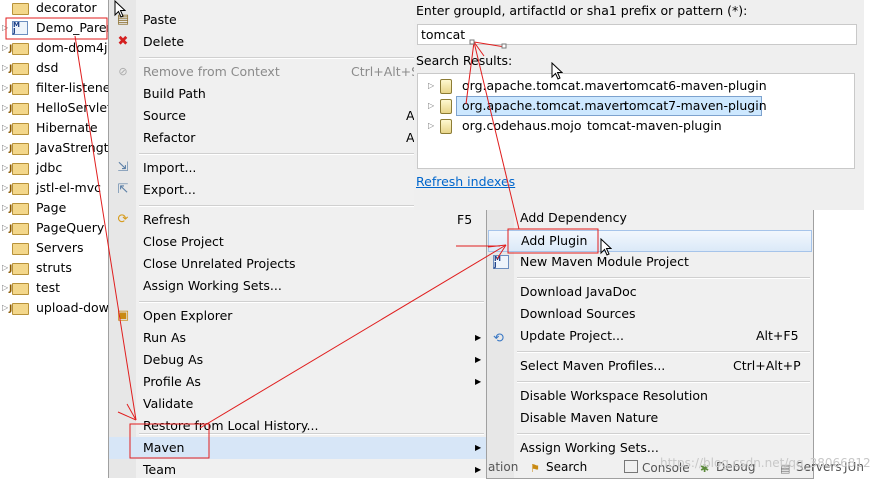 Image resolution: width=878 pixels, height=481 pixels. What do you see at coordinates (650, 218) in the screenshot?
I see `menu-item-add-dependency: Add Dependency` at bounding box center [650, 218].